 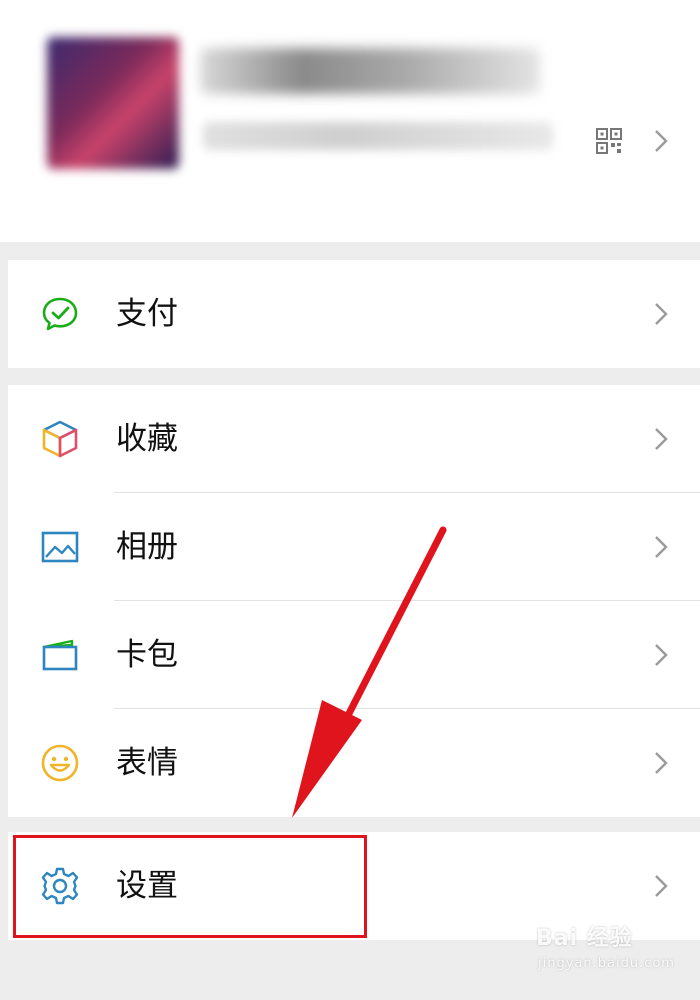 I want to click on image-icon, so click(x=60, y=547).